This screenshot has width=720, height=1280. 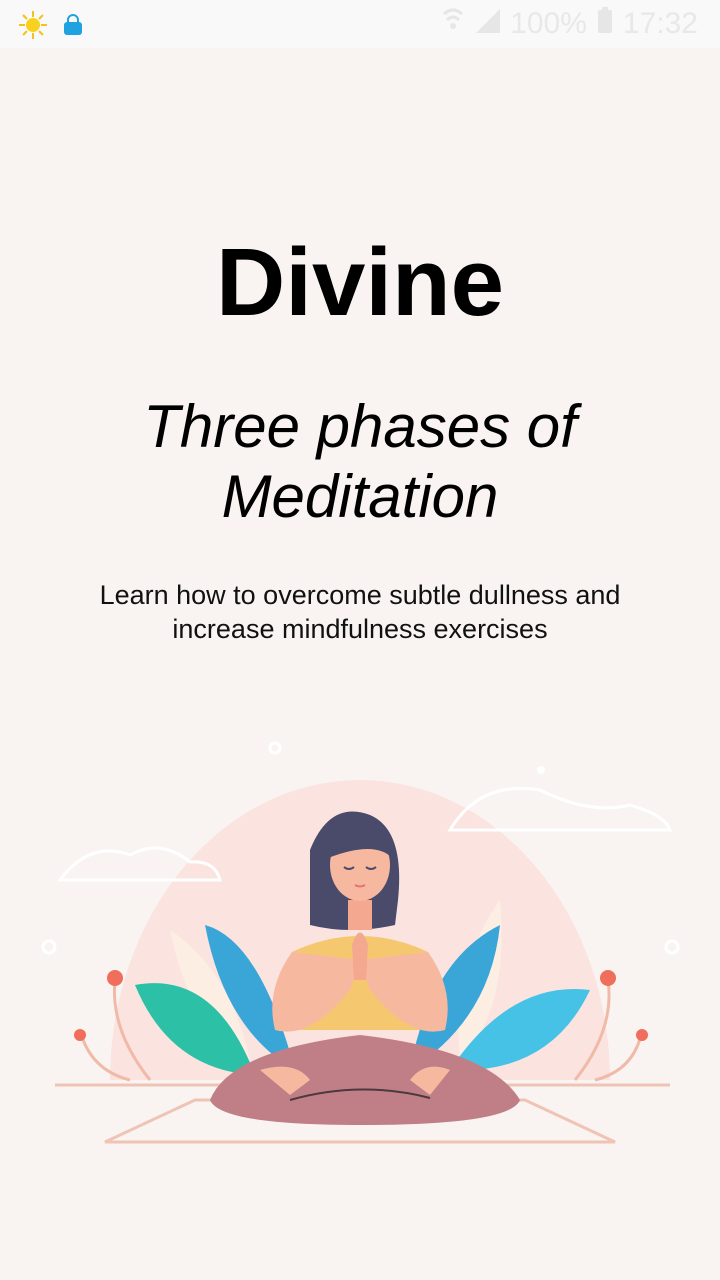 What do you see at coordinates (33, 27) in the screenshot?
I see `sun-icon` at bounding box center [33, 27].